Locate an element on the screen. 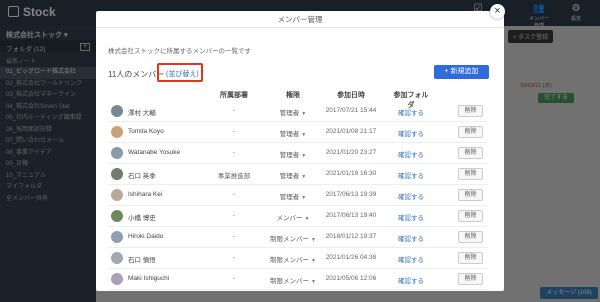  add-member-button: + 新規追加 is located at coordinates (461, 72).